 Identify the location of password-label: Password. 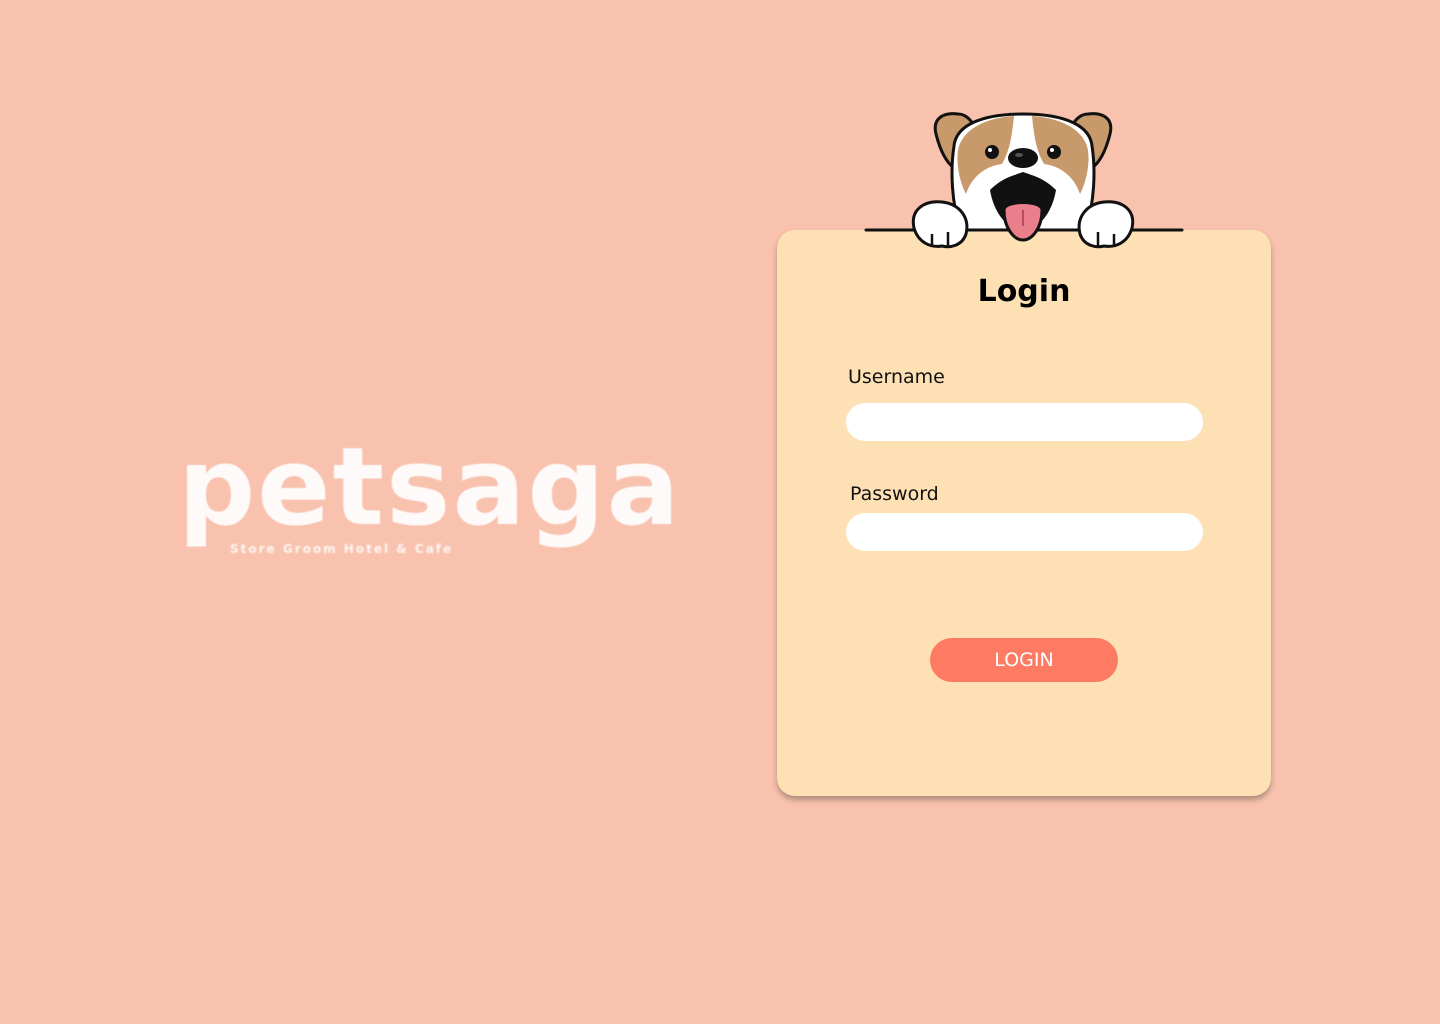
(894, 494).